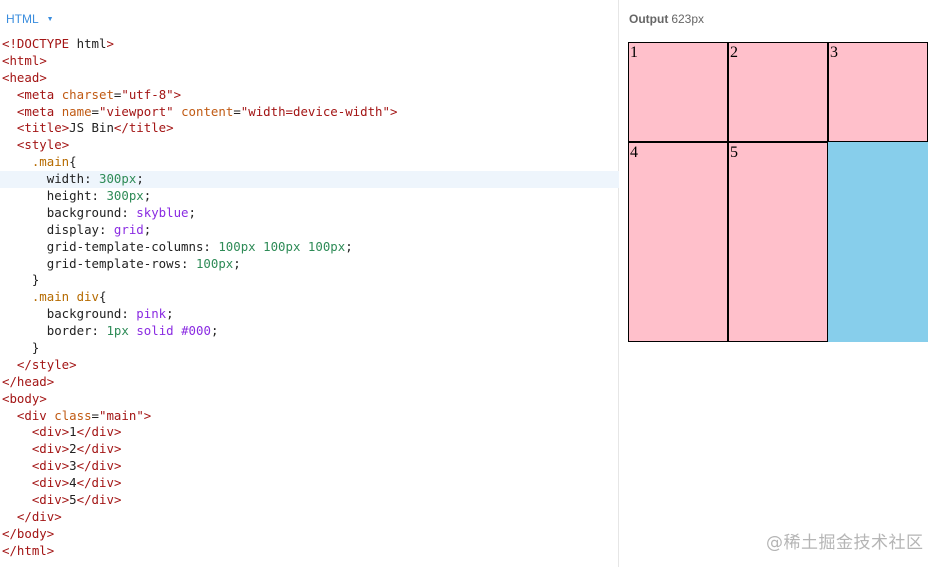  What do you see at coordinates (309, 365) in the screenshot?
I see `code-line: </style>` at bounding box center [309, 365].